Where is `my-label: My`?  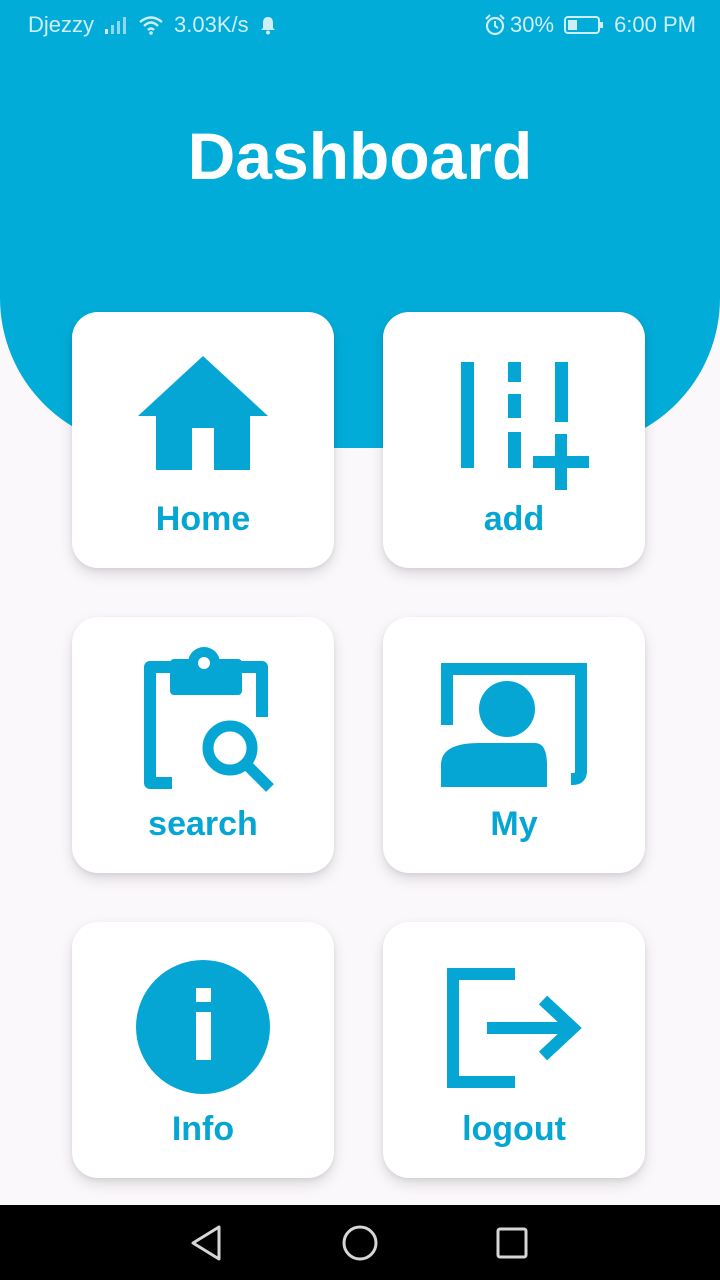 my-label: My is located at coordinates (514, 824).